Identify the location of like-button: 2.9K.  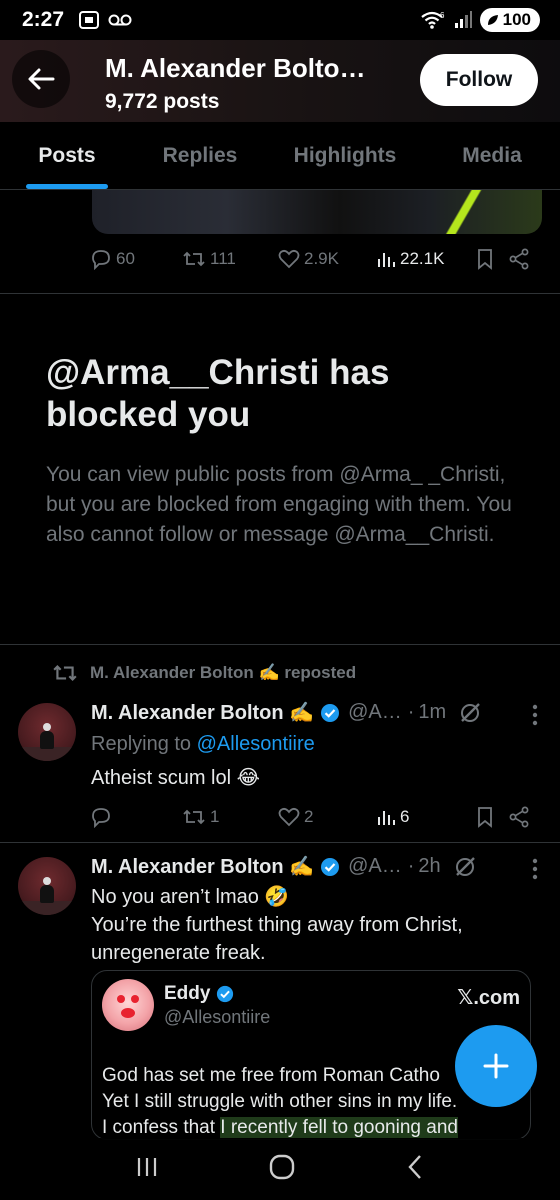
(327, 259).